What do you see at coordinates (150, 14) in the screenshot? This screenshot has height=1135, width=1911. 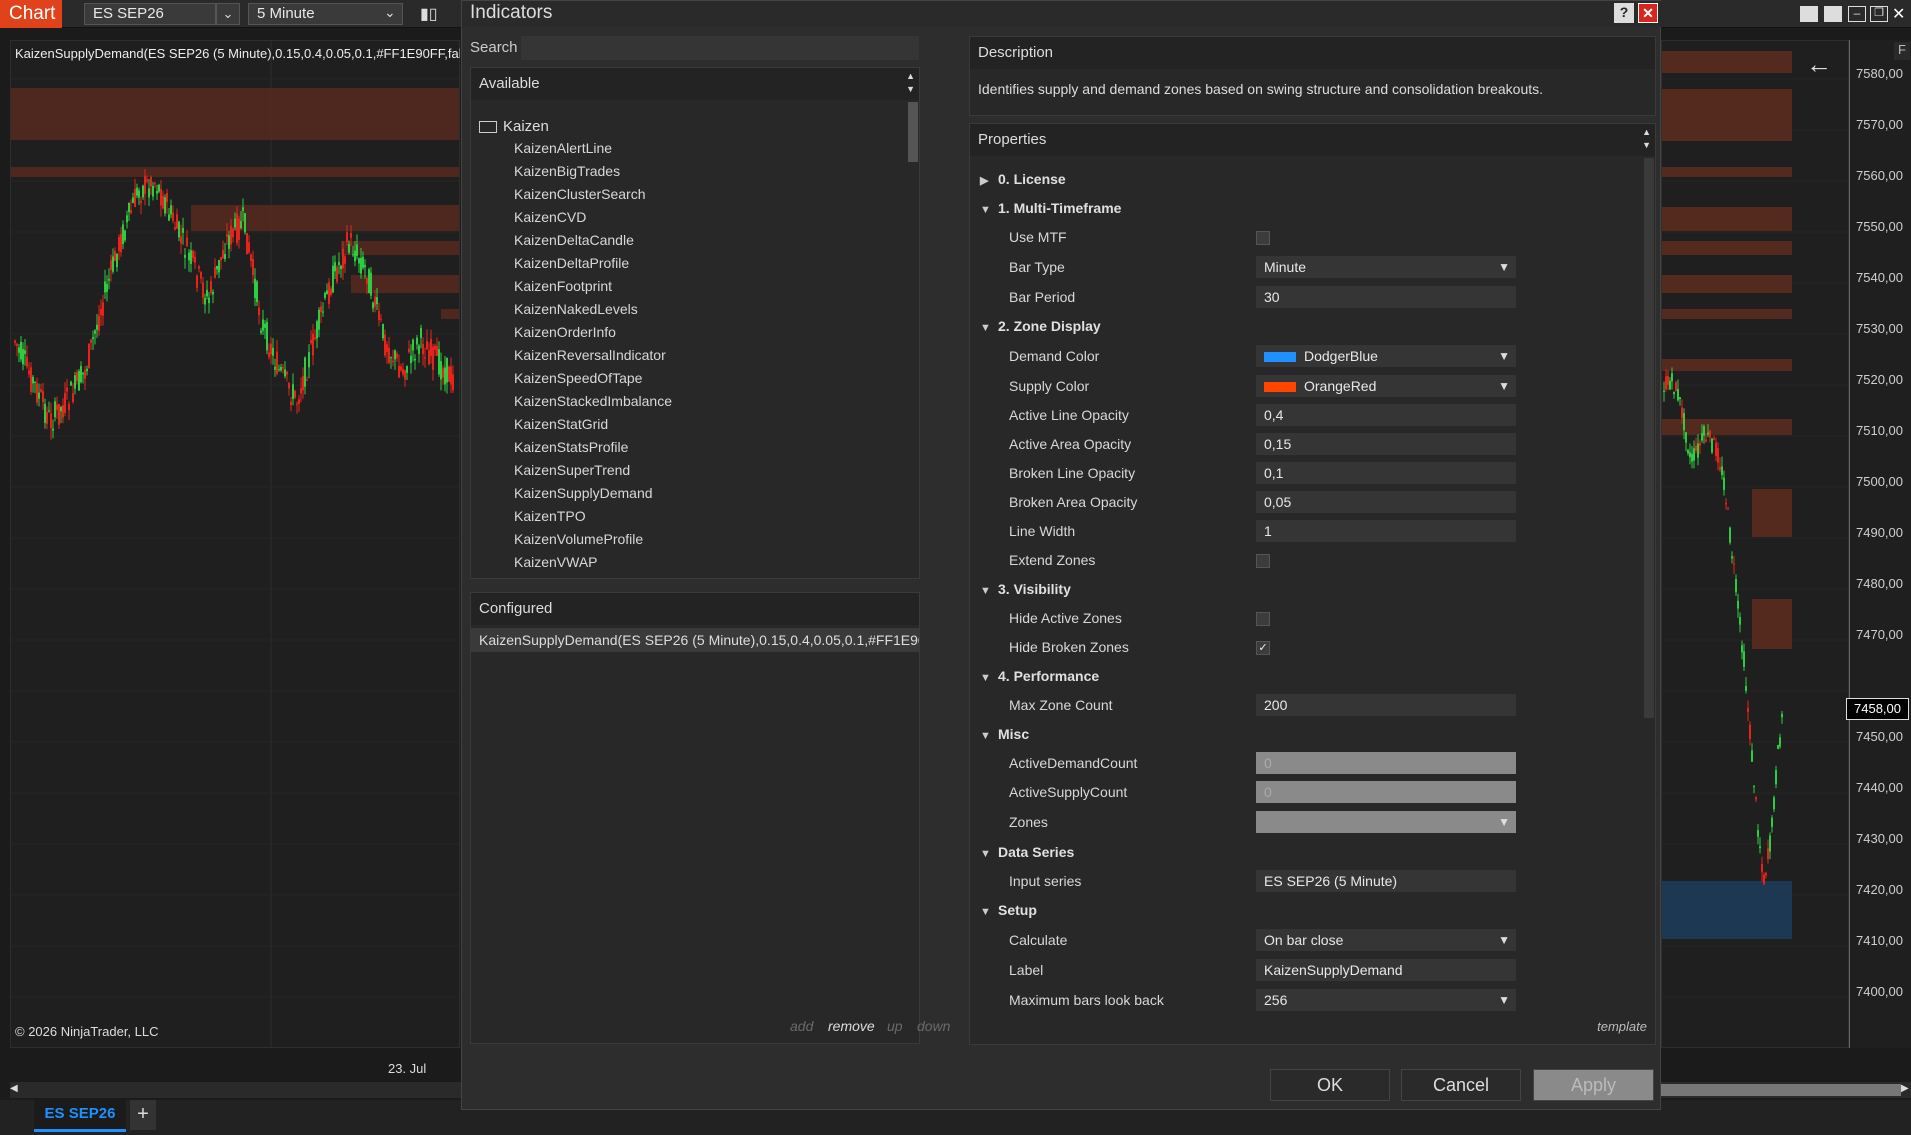 I see `instrument-selector: ES SEP26` at bounding box center [150, 14].